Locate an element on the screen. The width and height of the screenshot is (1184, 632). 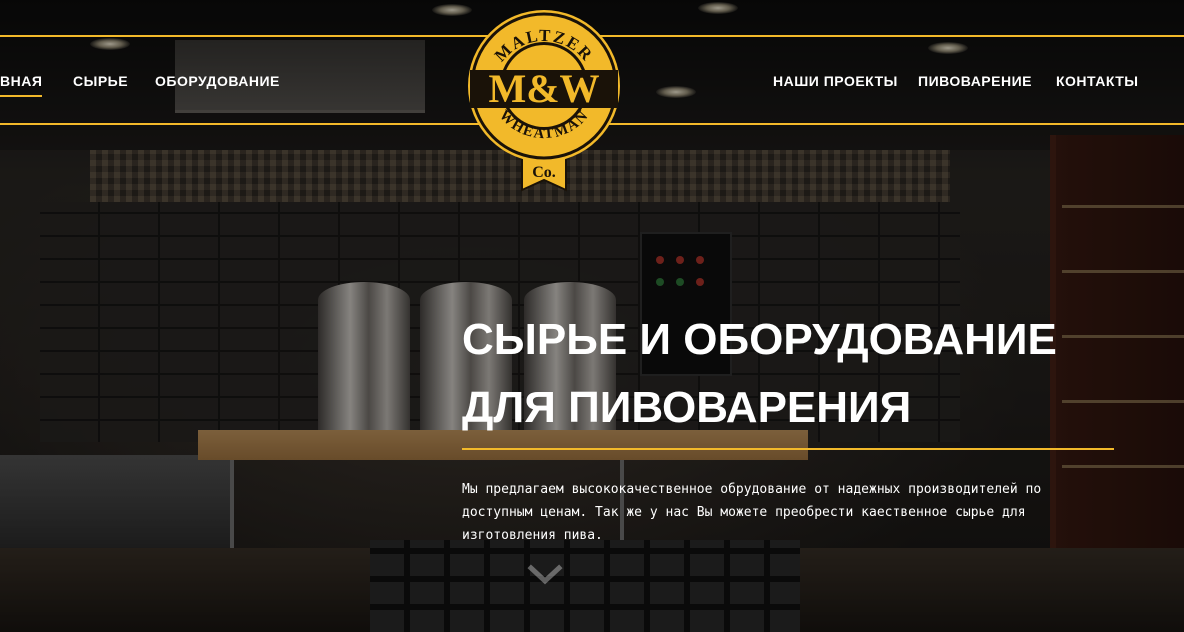
nav-link-projects: НАШИ ПРОЕКТЫ is located at coordinates (835, 81).